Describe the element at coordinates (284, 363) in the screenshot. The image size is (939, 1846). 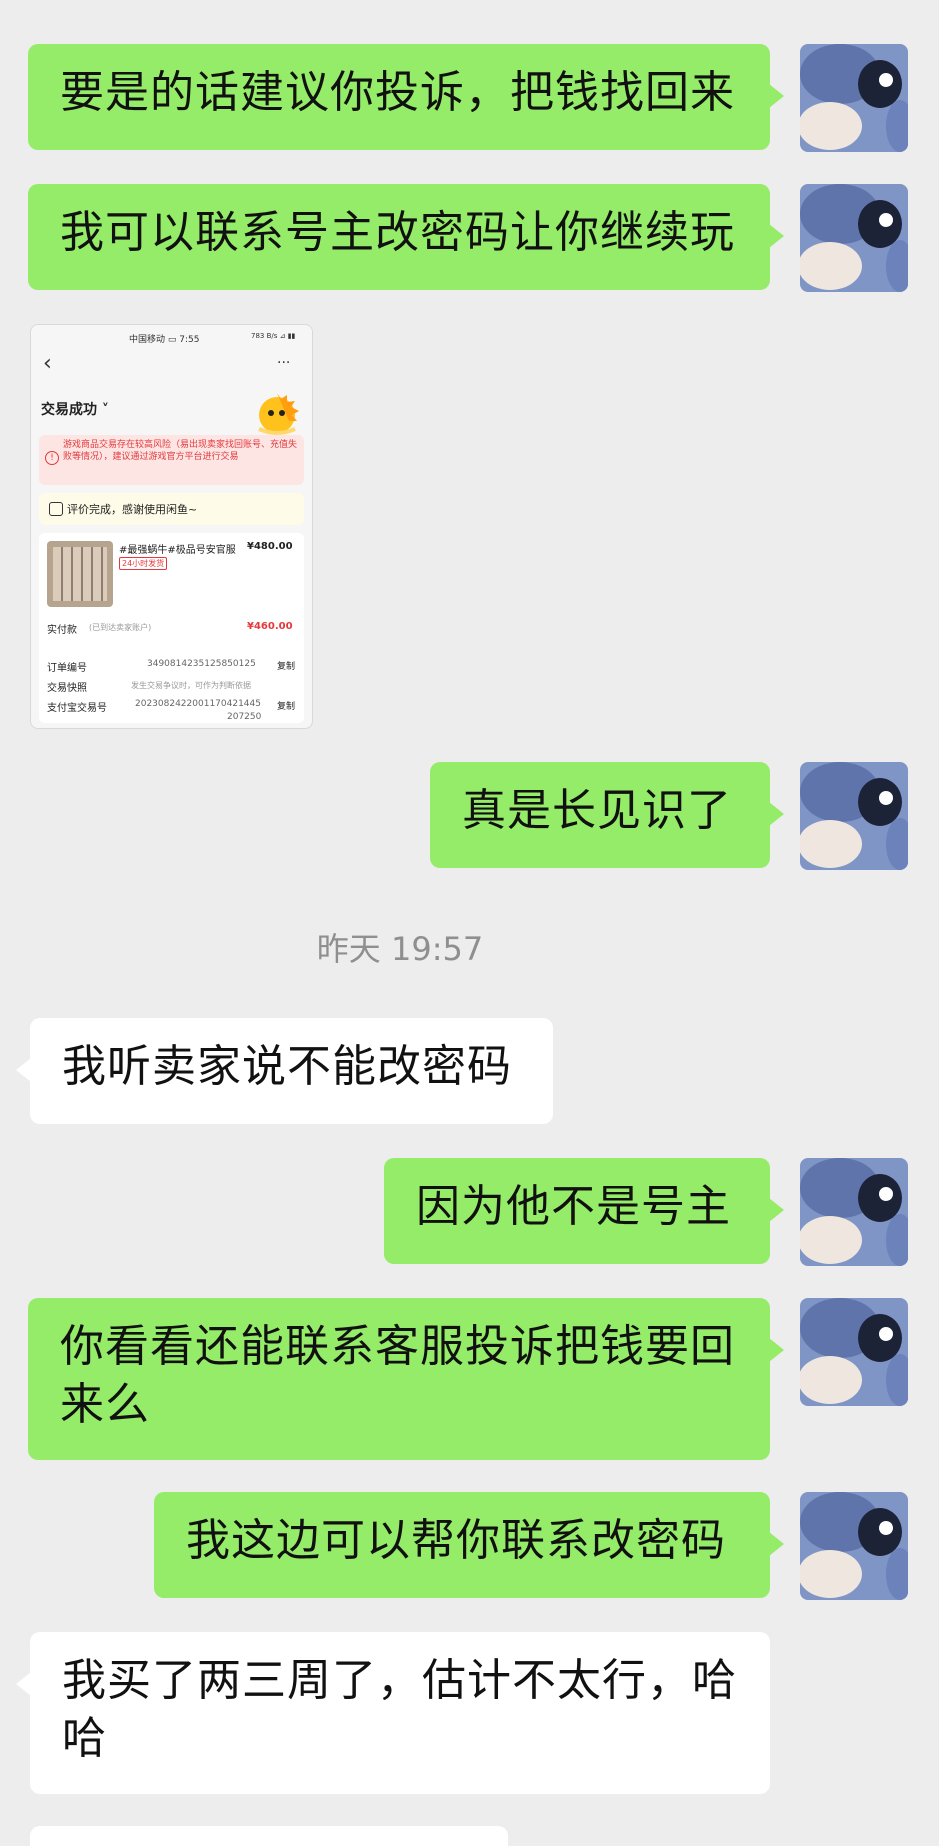
I see `more-icon: ···` at that location.